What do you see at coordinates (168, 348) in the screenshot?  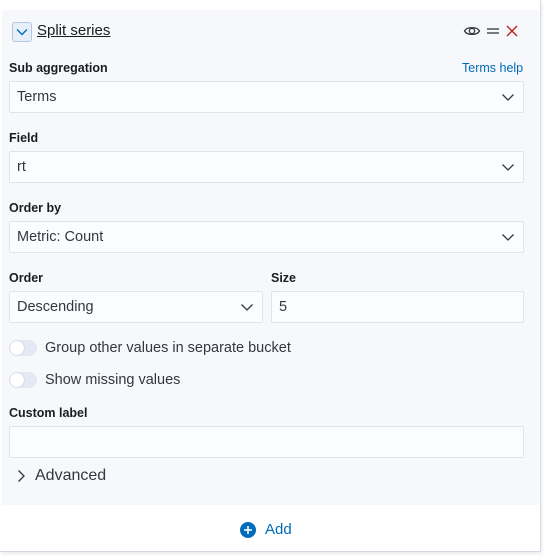 I see `group-other-label: Group other values in separate bucket` at bounding box center [168, 348].